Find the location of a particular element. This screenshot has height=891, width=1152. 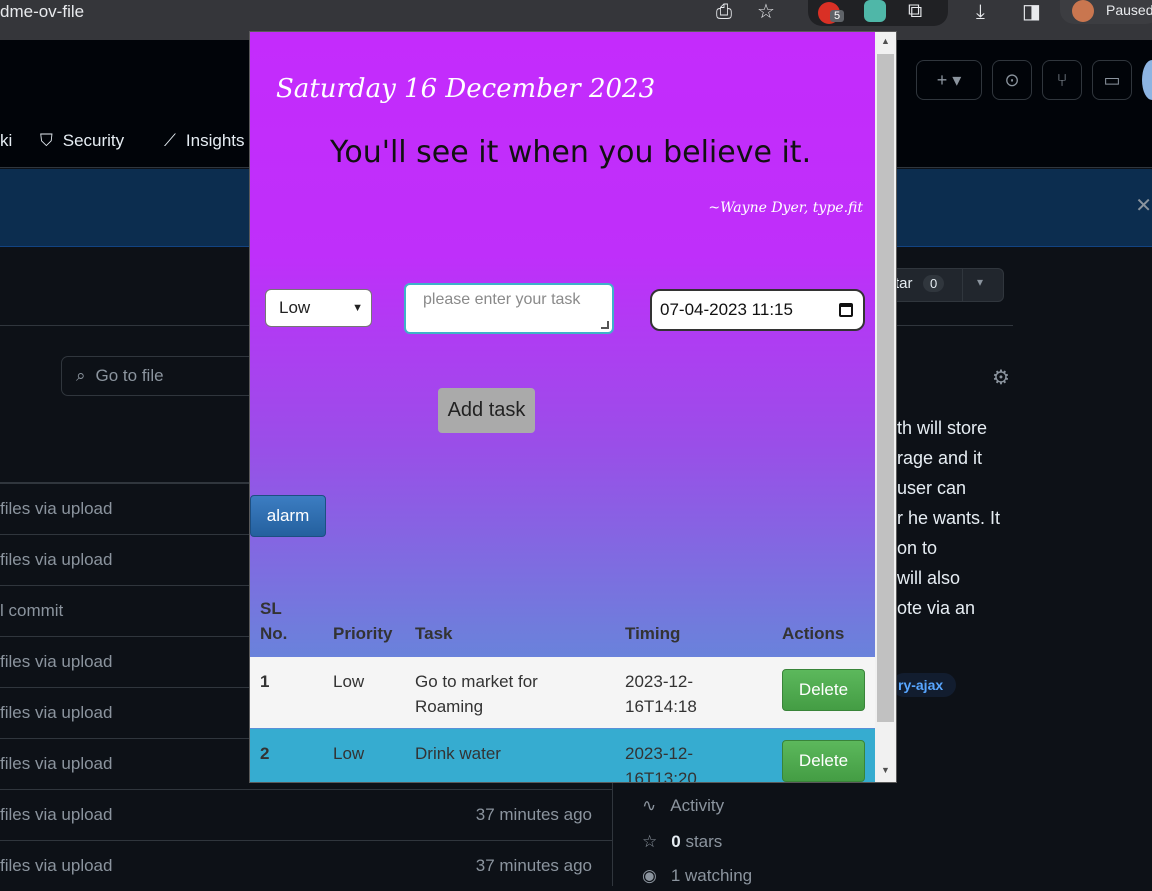

row-task: Roaming is located at coordinates (449, 706).